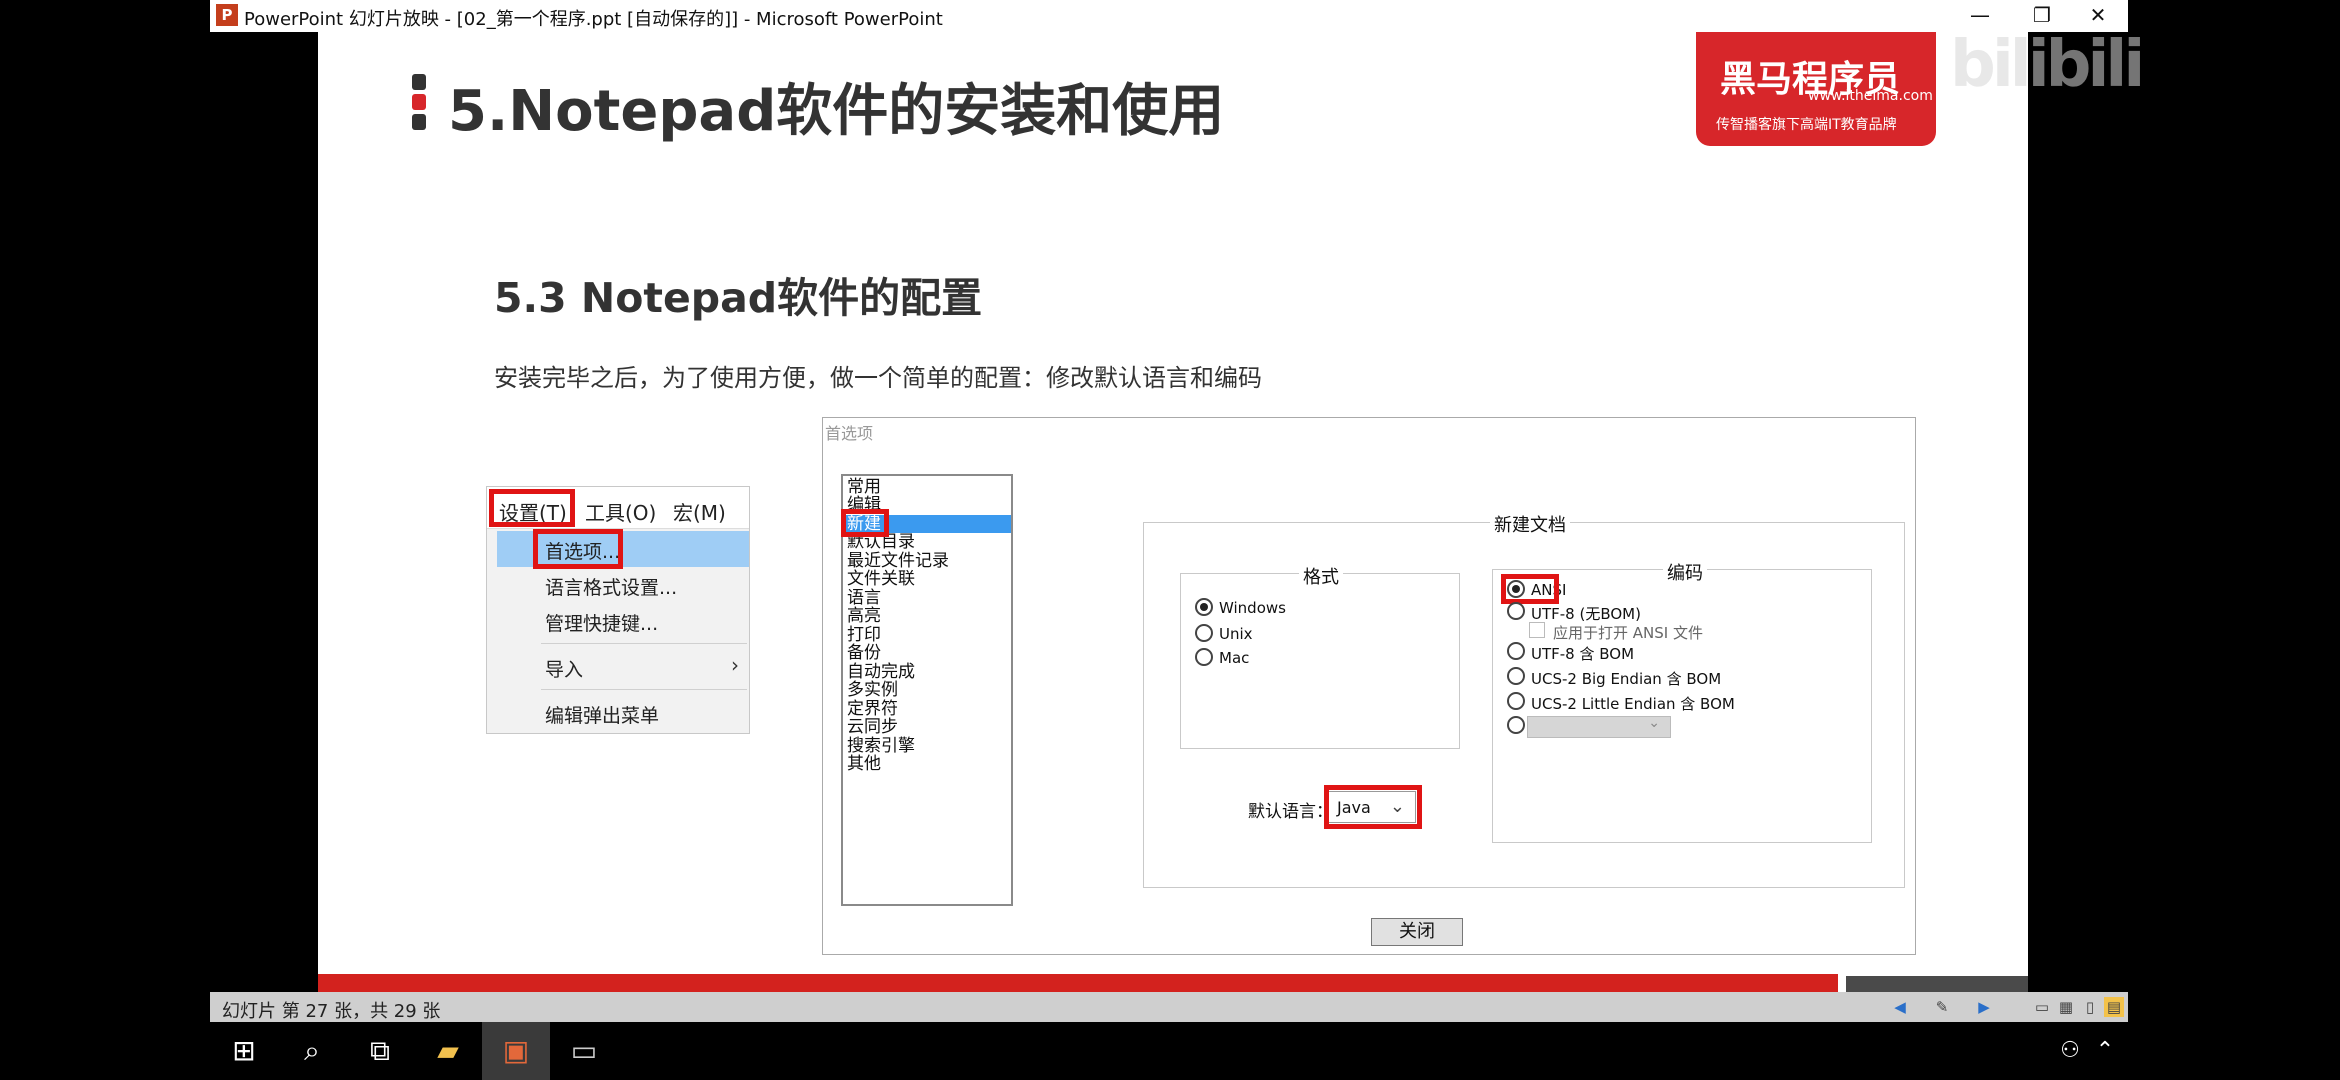 This screenshot has height=1080, width=2340. I want to click on chevron-right-icon: ›, so click(735, 665).